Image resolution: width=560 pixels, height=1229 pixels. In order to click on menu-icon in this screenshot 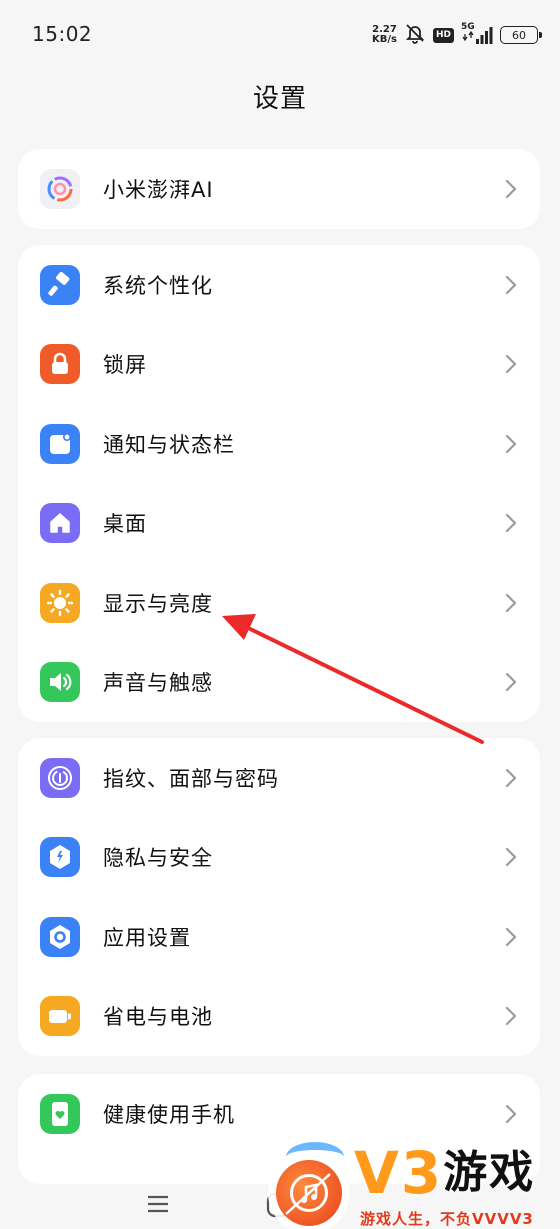, I will do `click(158, 1204)`.